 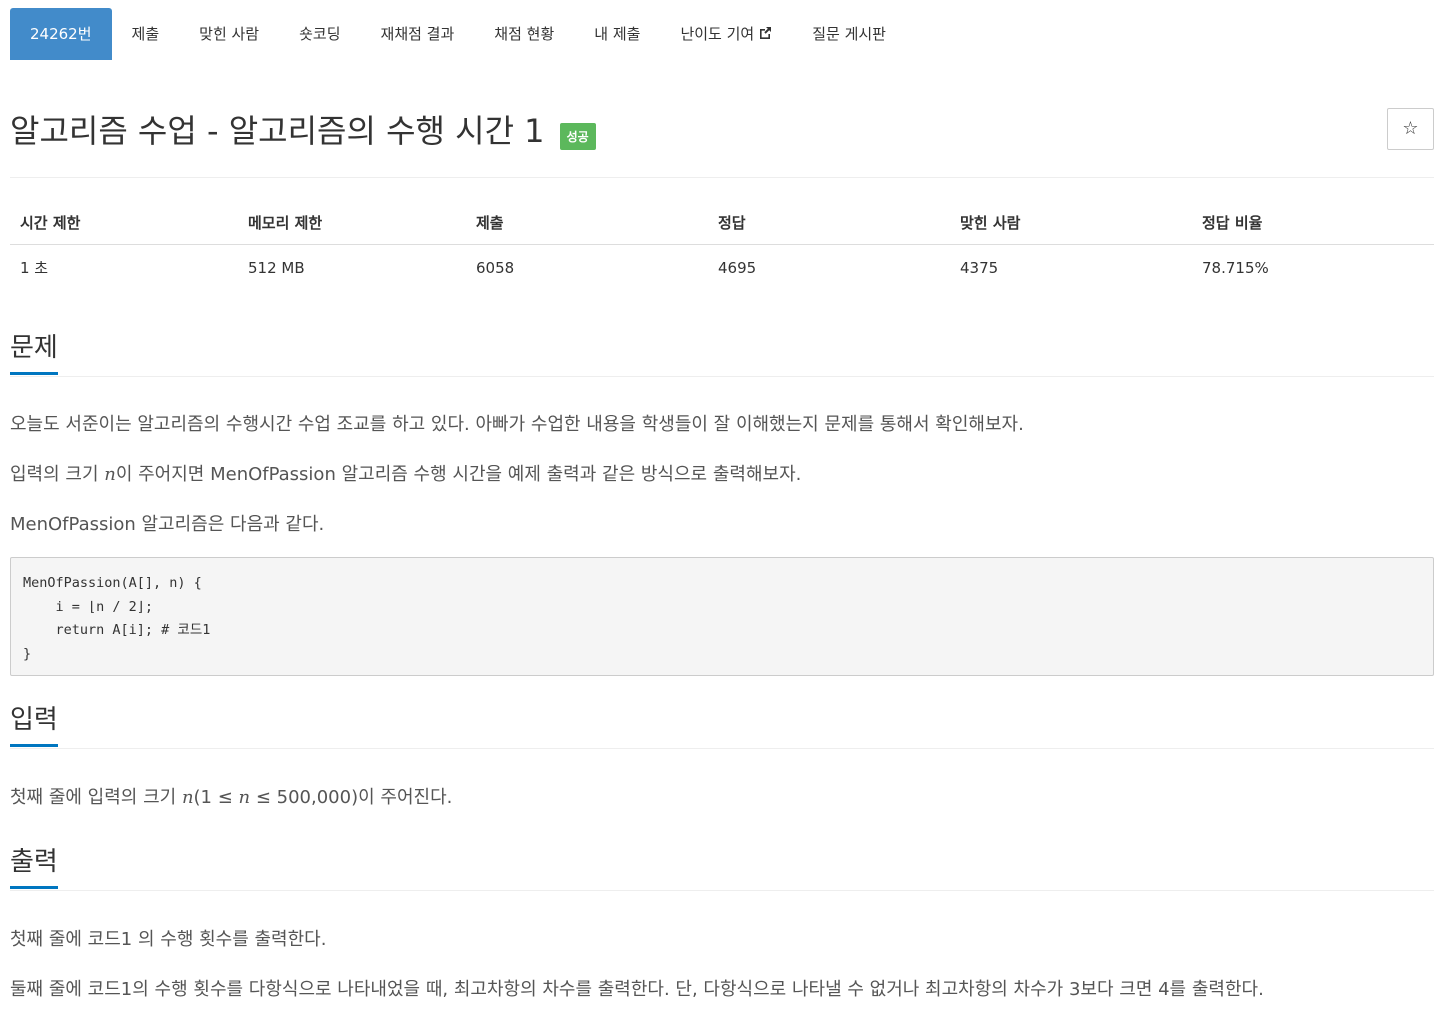 What do you see at coordinates (722, 354) in the screenshot?
I see `problem-section-header: 문제` at bounding box center [722, 354].